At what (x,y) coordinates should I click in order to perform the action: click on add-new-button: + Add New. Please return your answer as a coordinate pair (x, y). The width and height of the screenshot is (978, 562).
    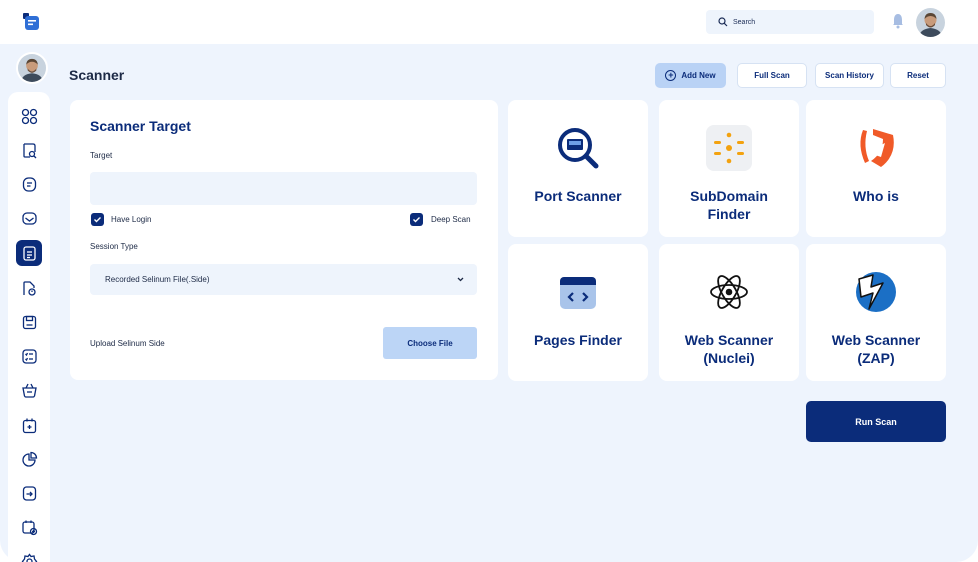
    Looking at the image, I should click on (690, 75).